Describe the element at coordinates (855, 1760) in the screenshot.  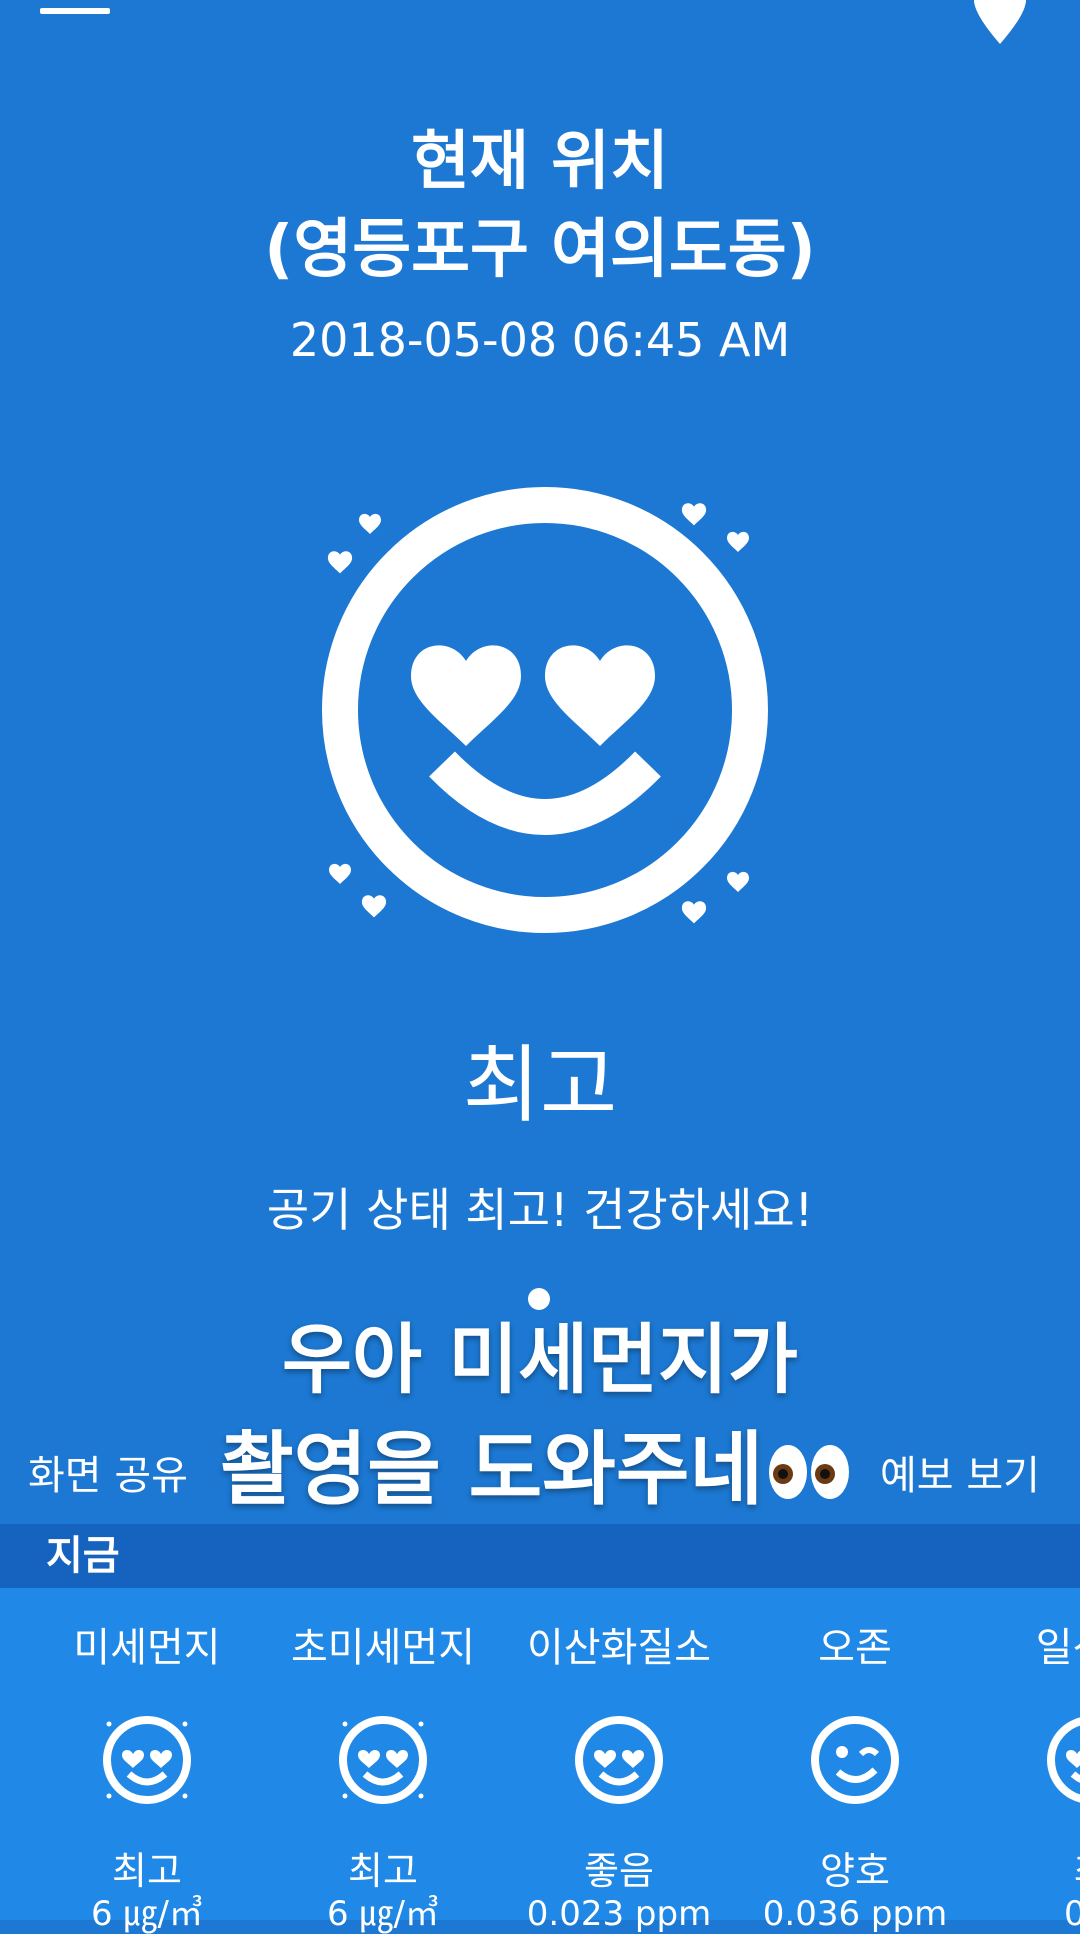
I see `wink-face-icon` at that location.